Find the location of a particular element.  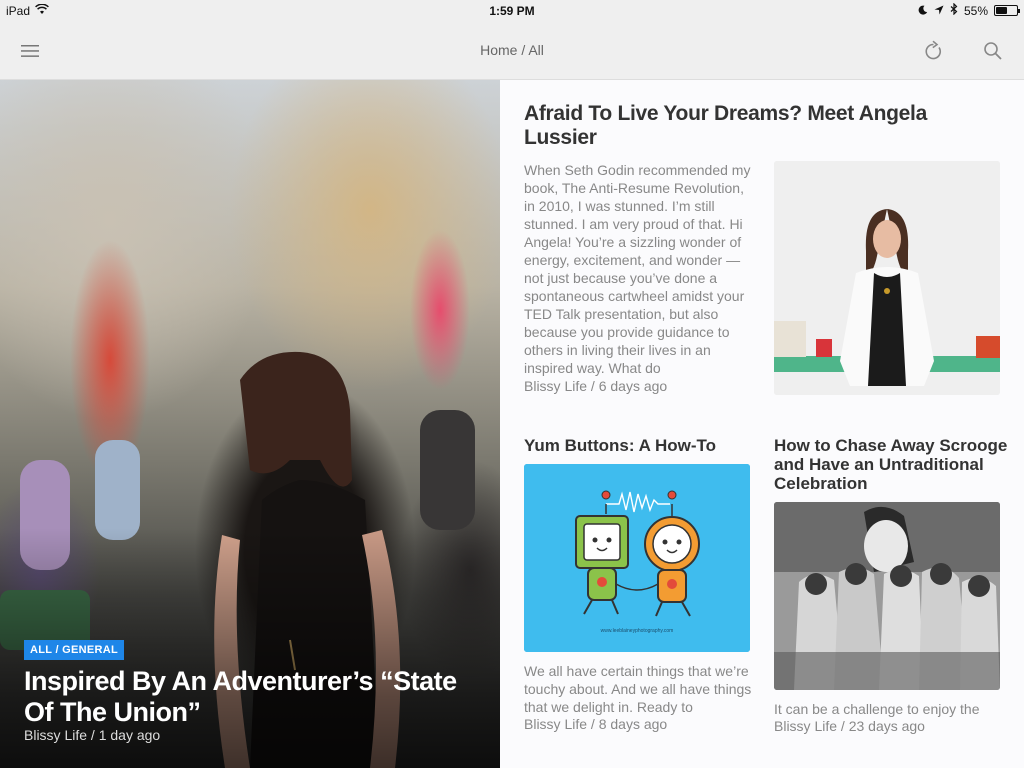

article-excerpt: It can be a challenge to enjoy the is located at coordinates (877, 709).